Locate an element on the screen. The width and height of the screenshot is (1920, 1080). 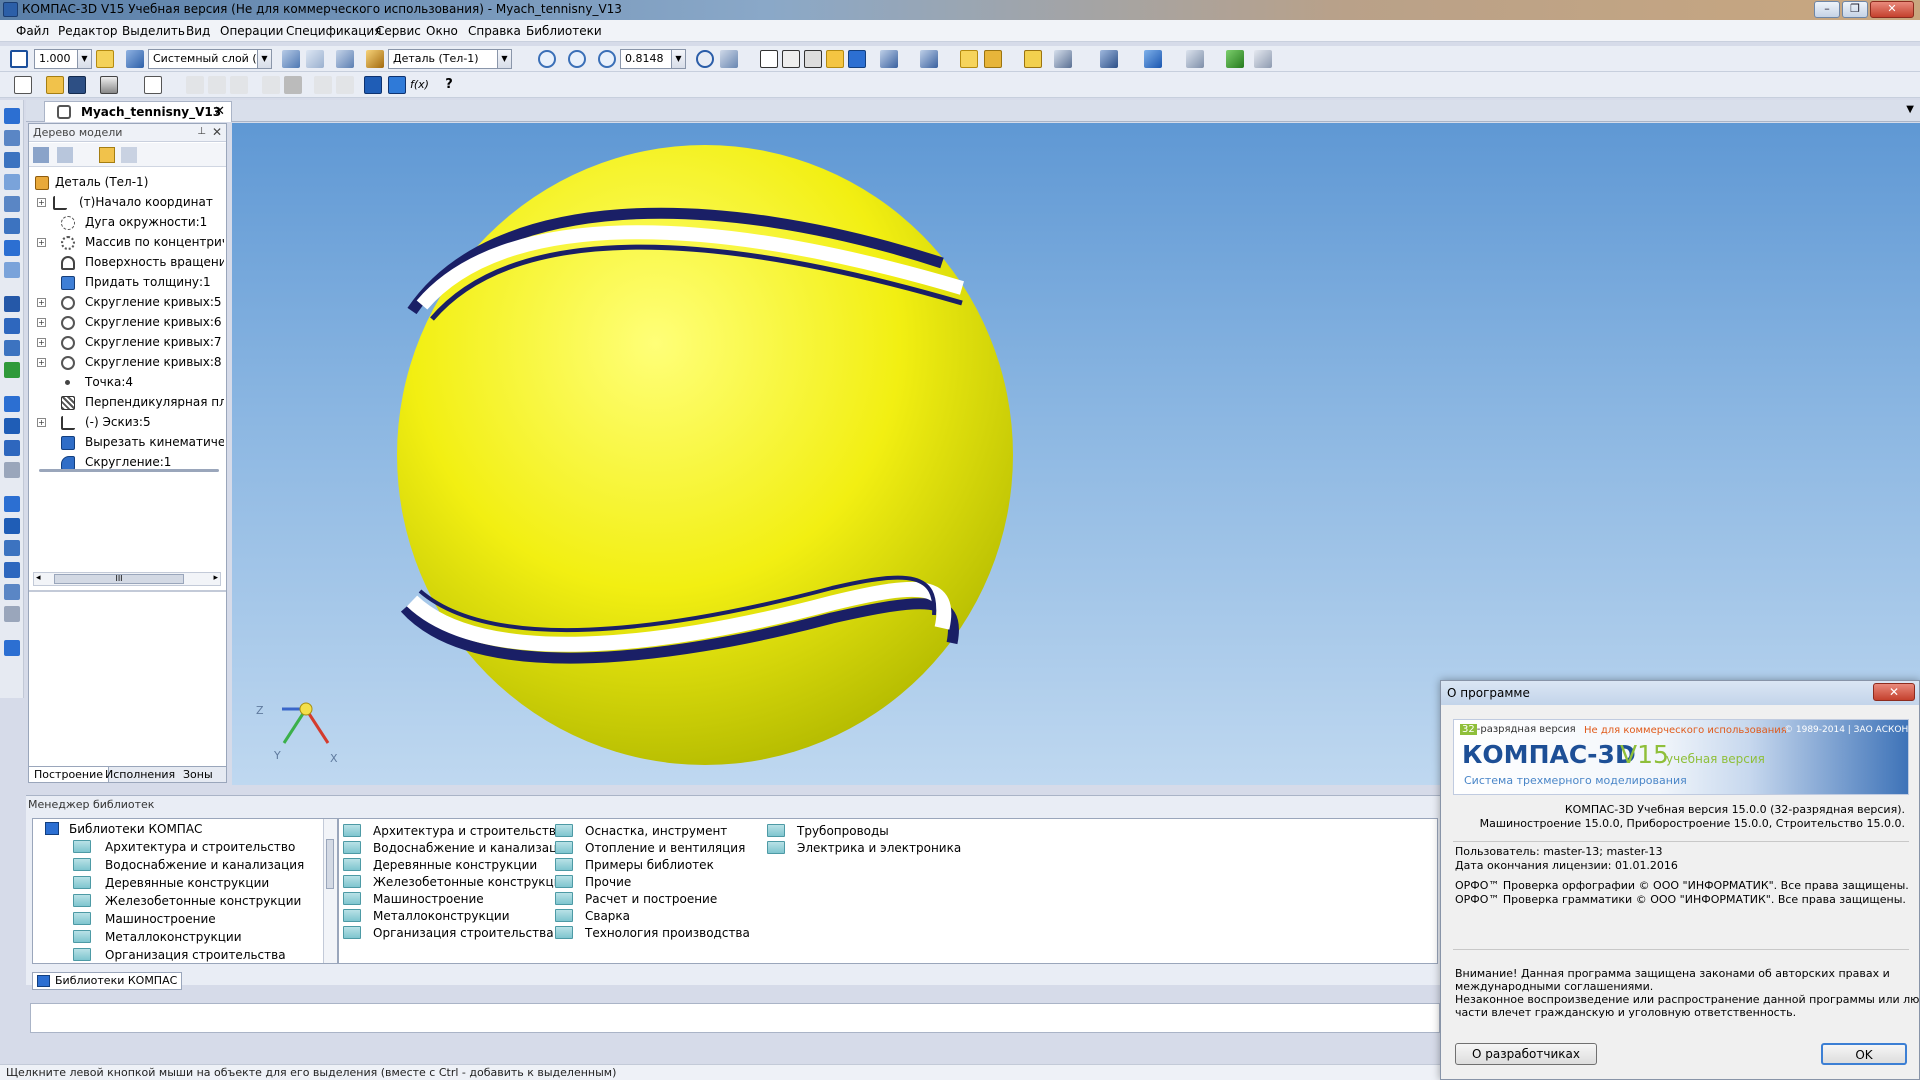
dimension-icon is located at coordinates (12, 504).